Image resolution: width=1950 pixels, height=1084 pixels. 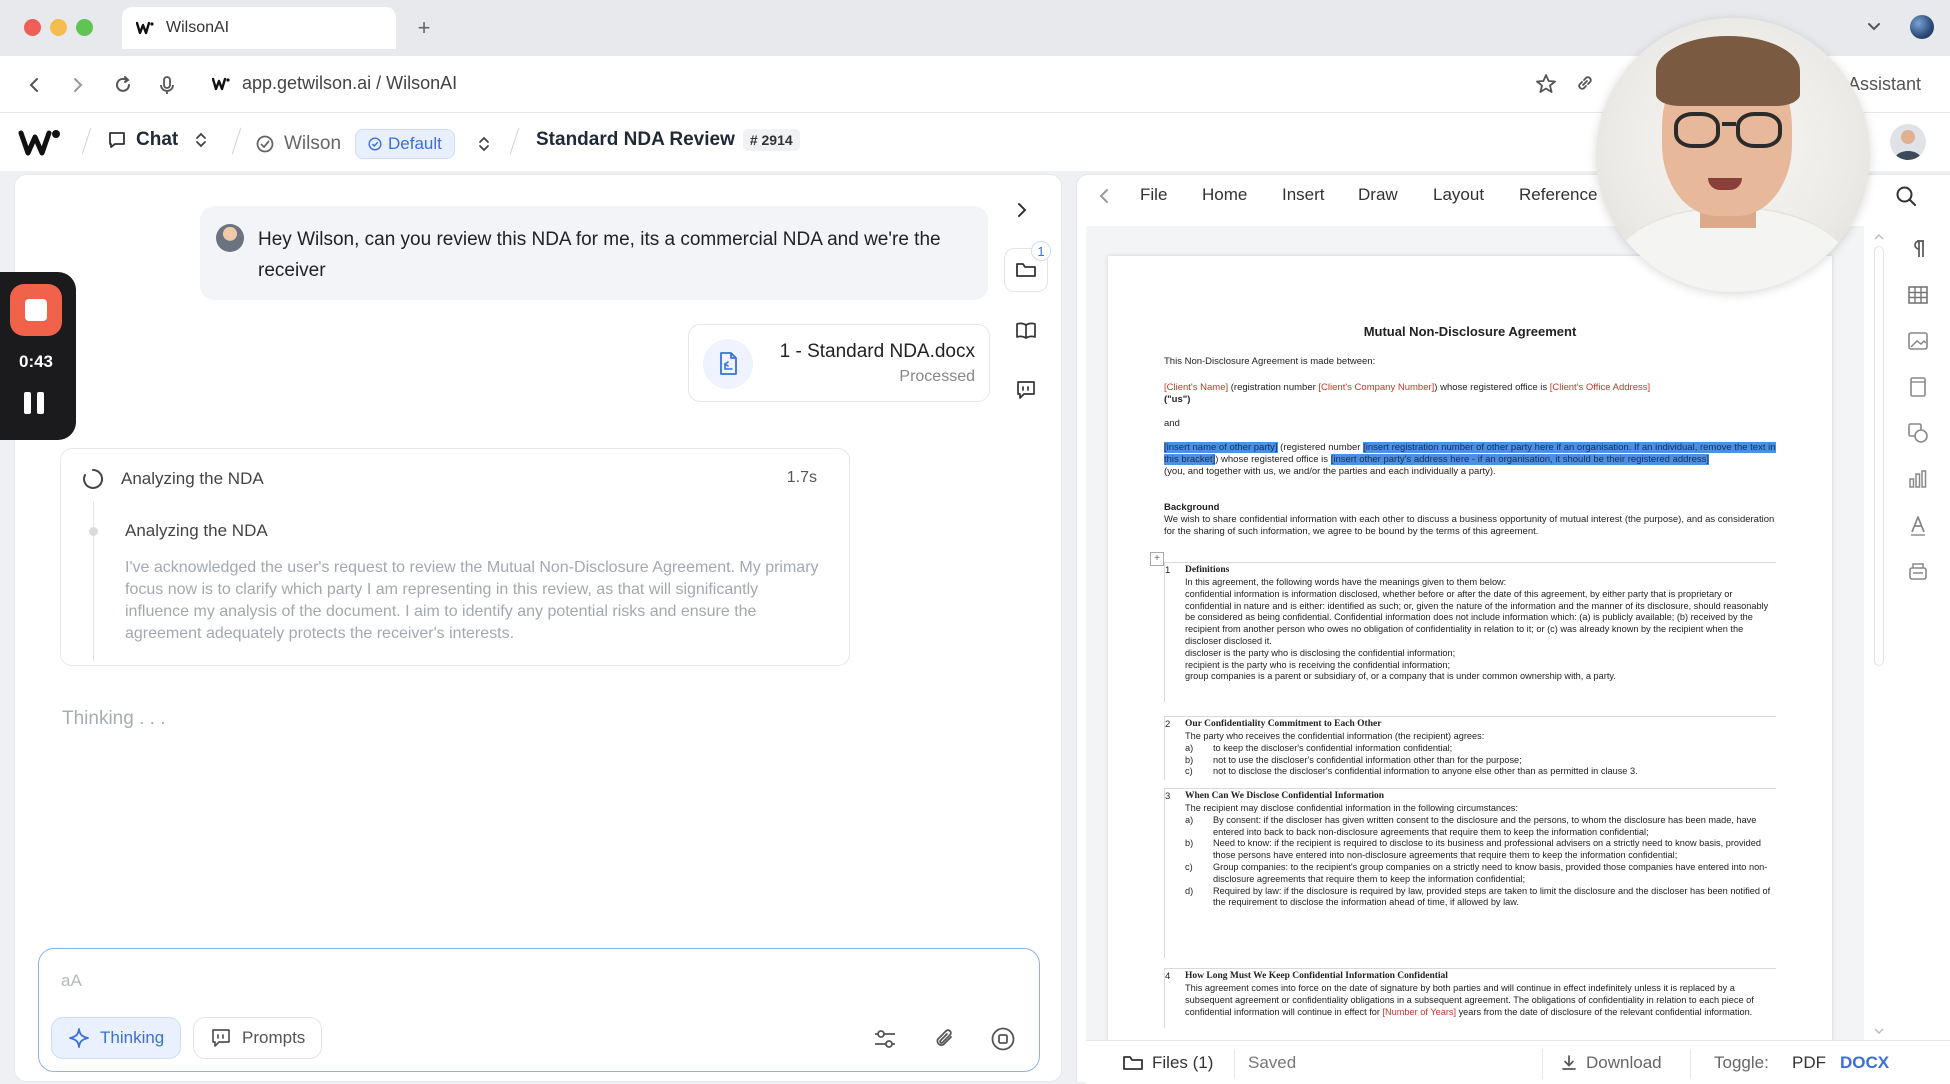 I want to click on quote-comment-icon, so click(x=1026, y=390).